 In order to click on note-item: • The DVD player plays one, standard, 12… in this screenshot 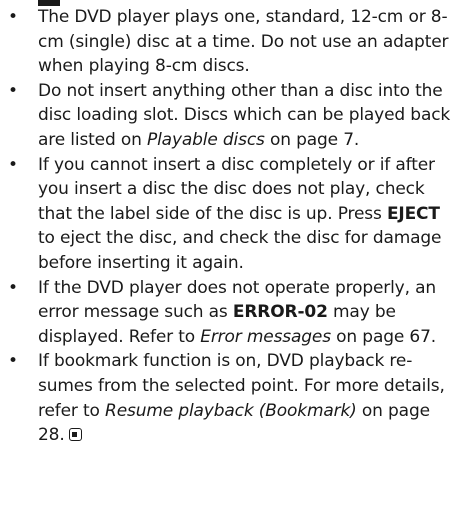, I will do `click(230, 42)`.